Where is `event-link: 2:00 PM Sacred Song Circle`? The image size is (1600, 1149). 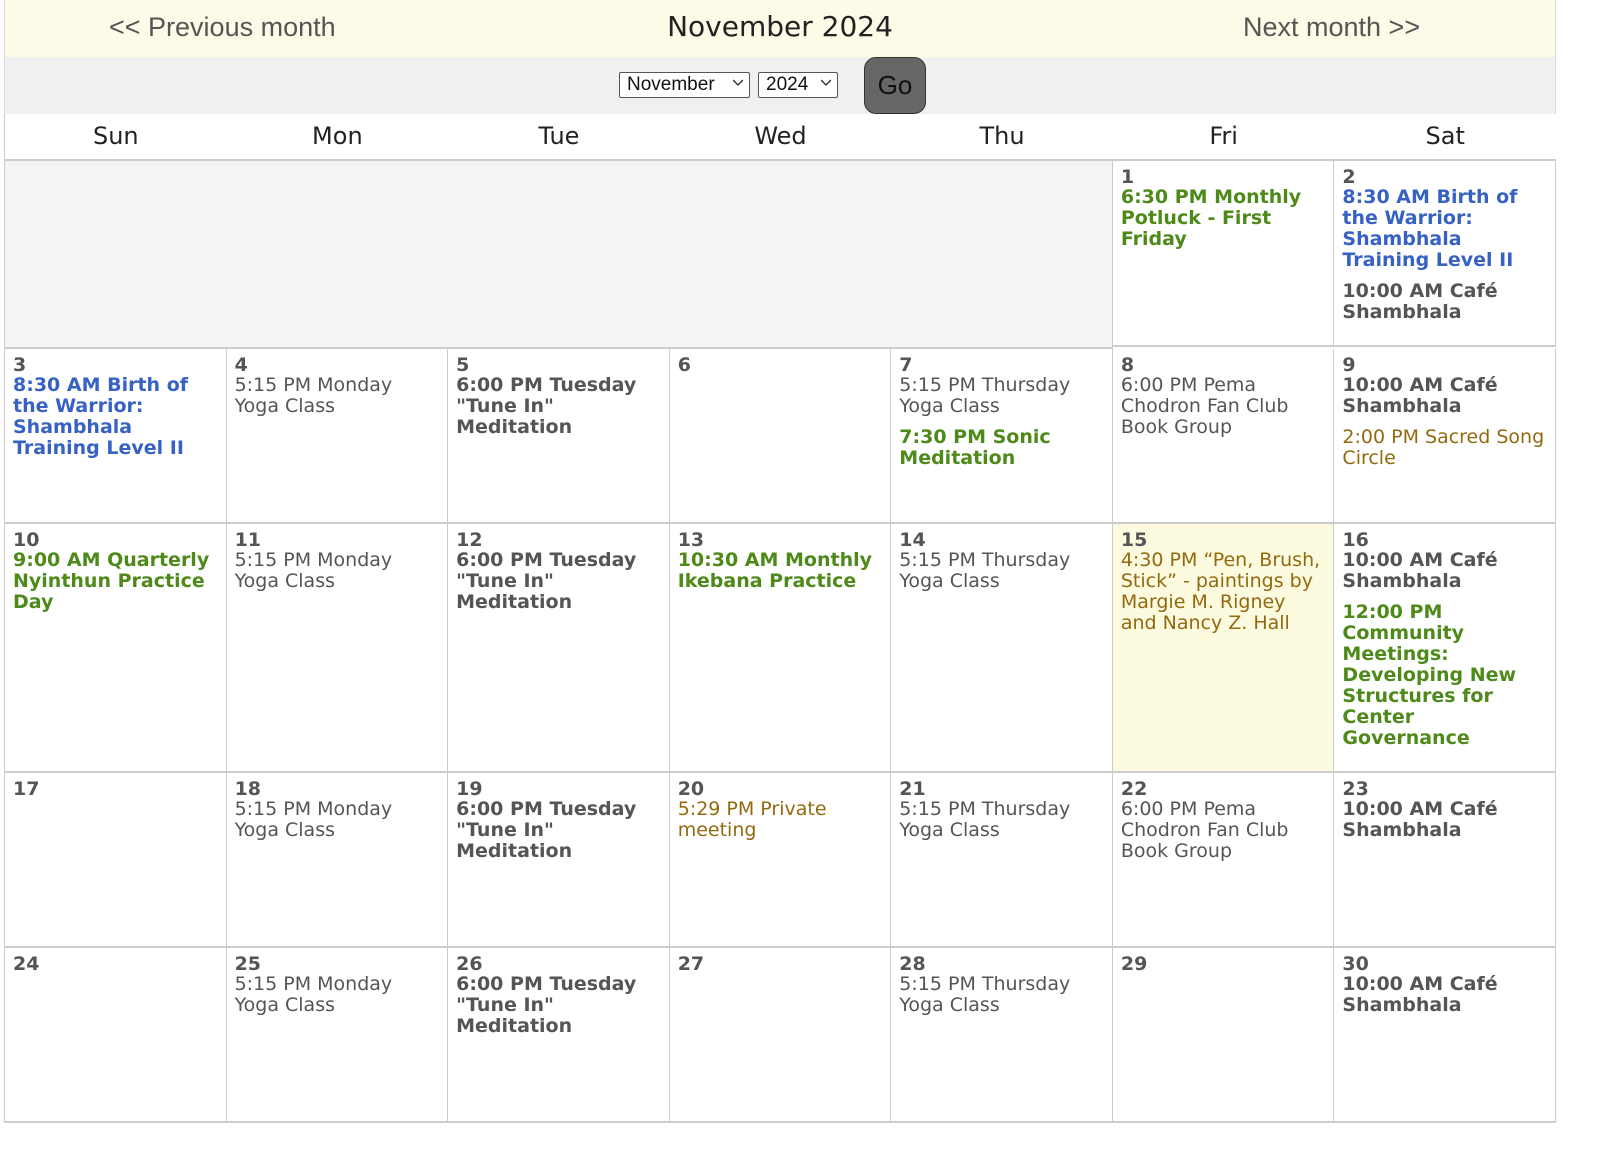 event-link: 2:00 PM Sacred Song Circle is located at coordinates (1444, 448).